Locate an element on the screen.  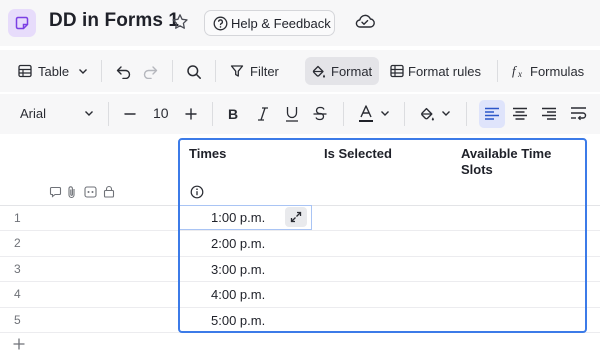
formulas-label: Formulas is located at coordinates (557, 71).